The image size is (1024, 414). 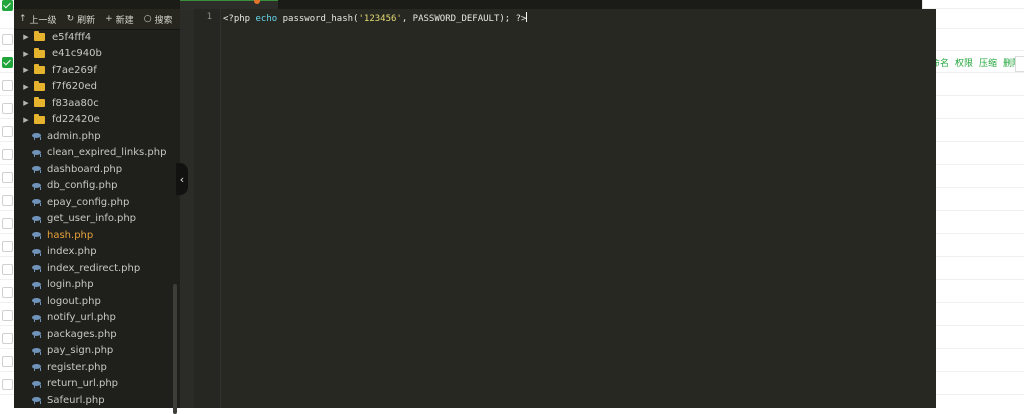 I want to click on up-level-button: ↑ 上一级, so click(x=38, y=19).